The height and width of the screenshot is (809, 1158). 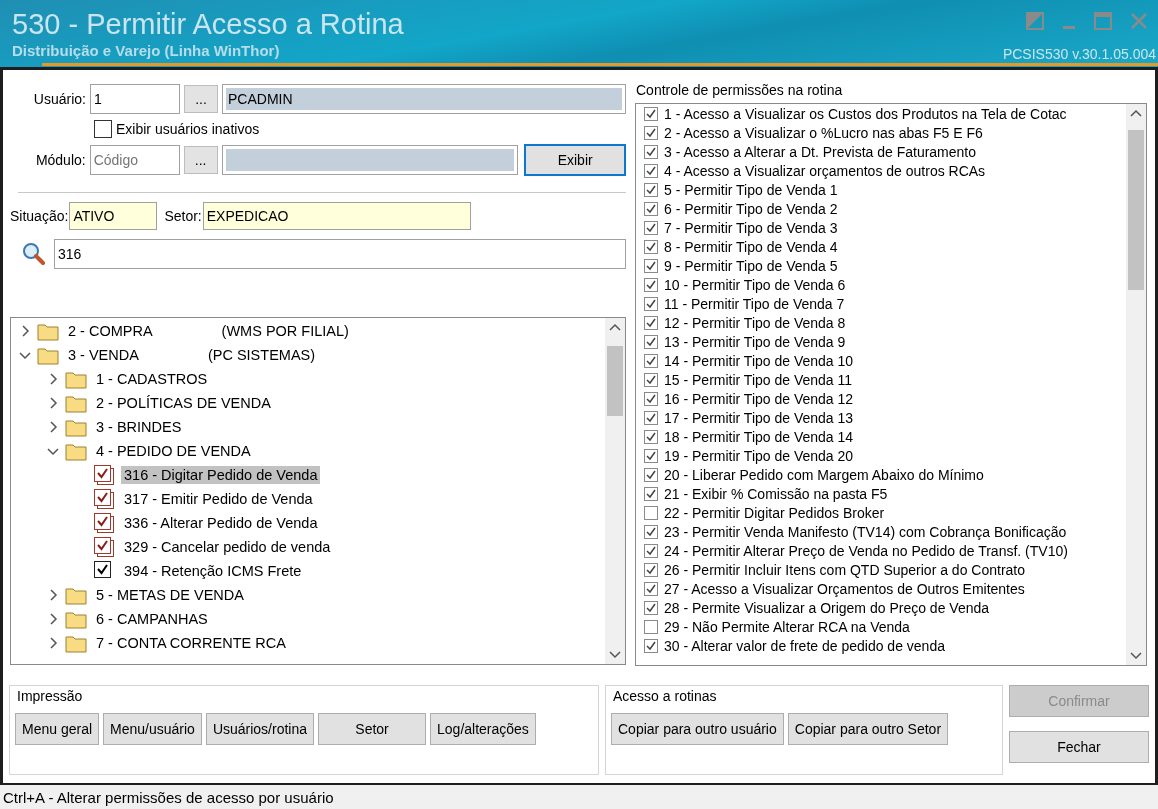 I want to click on print-button: Menu geral, so click(x=57, y=729).